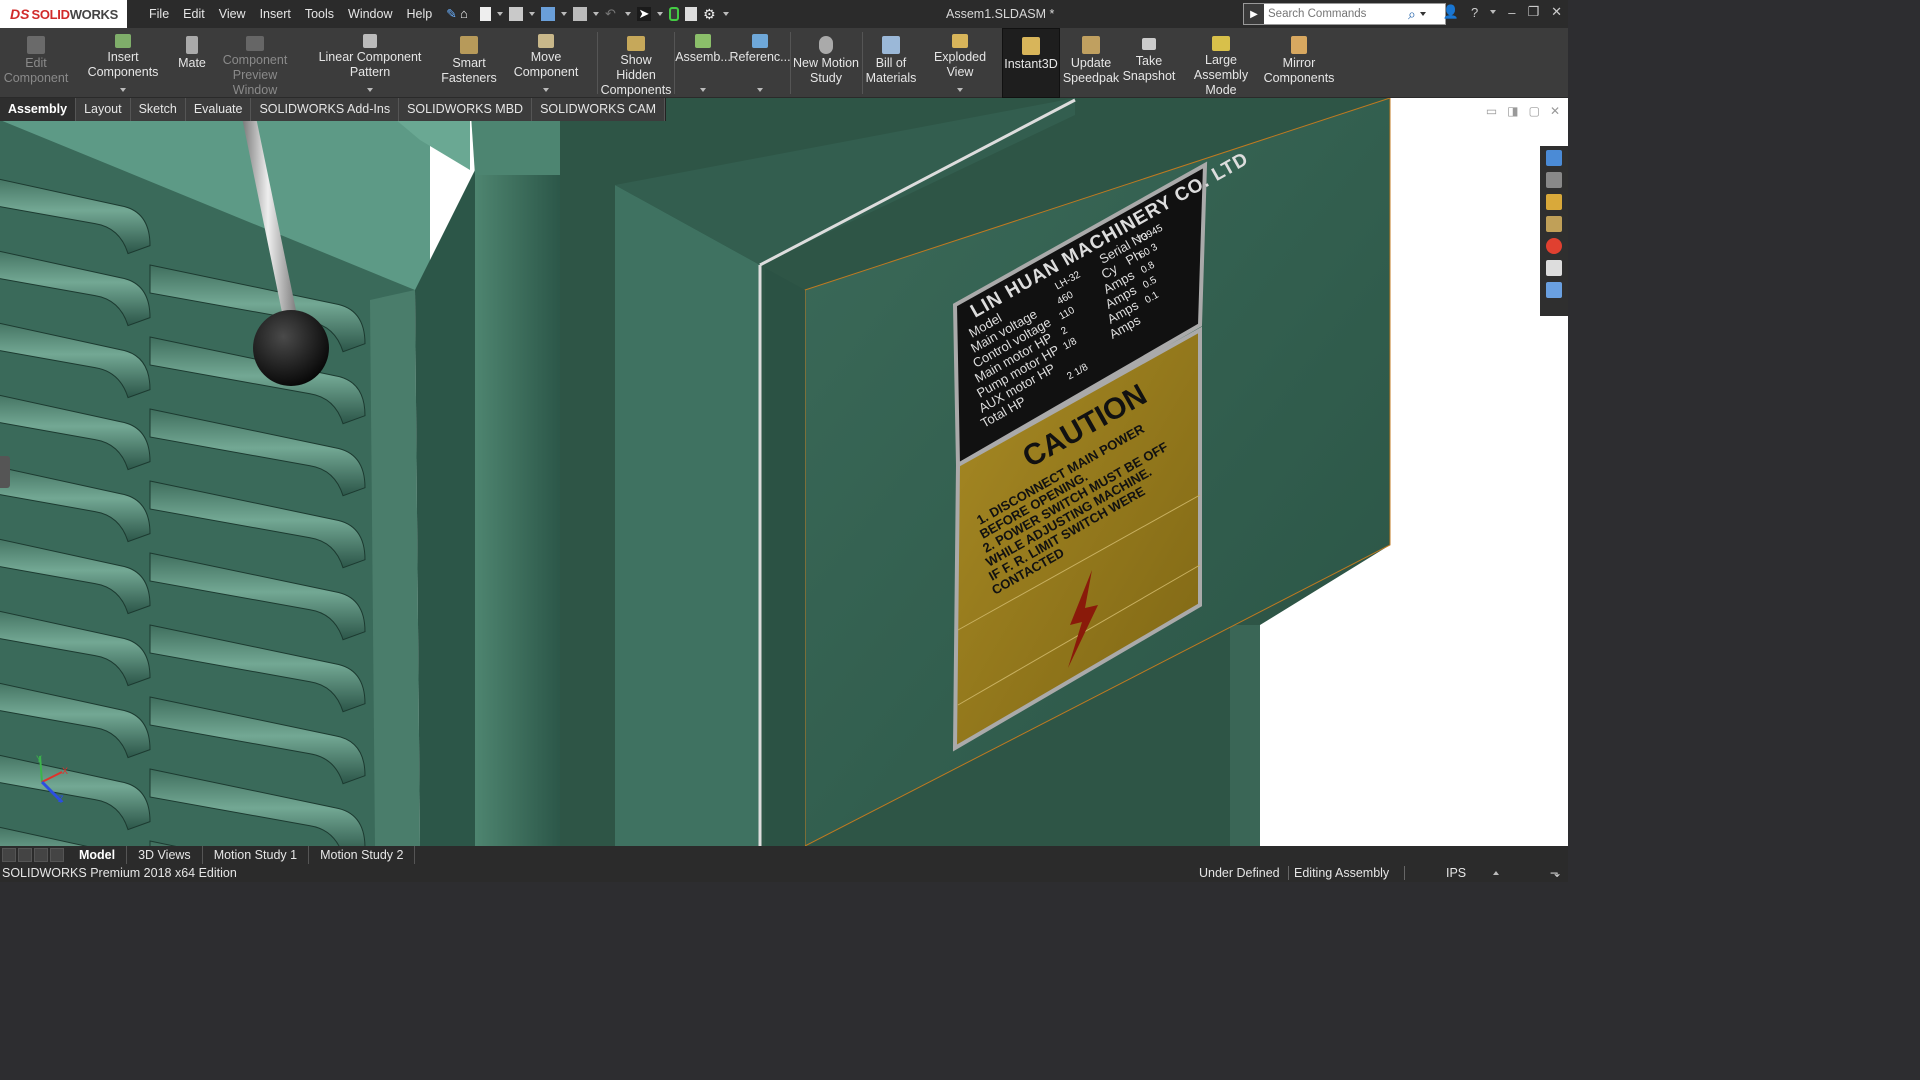 This screenshot has width=1920, height=1080. What do you see at coordinates (960, 90) in the screenshot?
I see `exploded-view-dropdown-icon` at bounding box center [960, 90].